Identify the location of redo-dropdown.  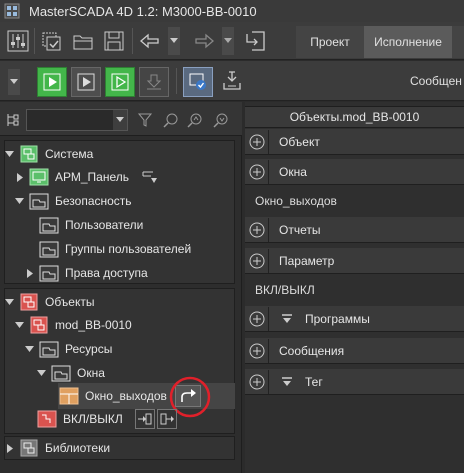
(228, 41).